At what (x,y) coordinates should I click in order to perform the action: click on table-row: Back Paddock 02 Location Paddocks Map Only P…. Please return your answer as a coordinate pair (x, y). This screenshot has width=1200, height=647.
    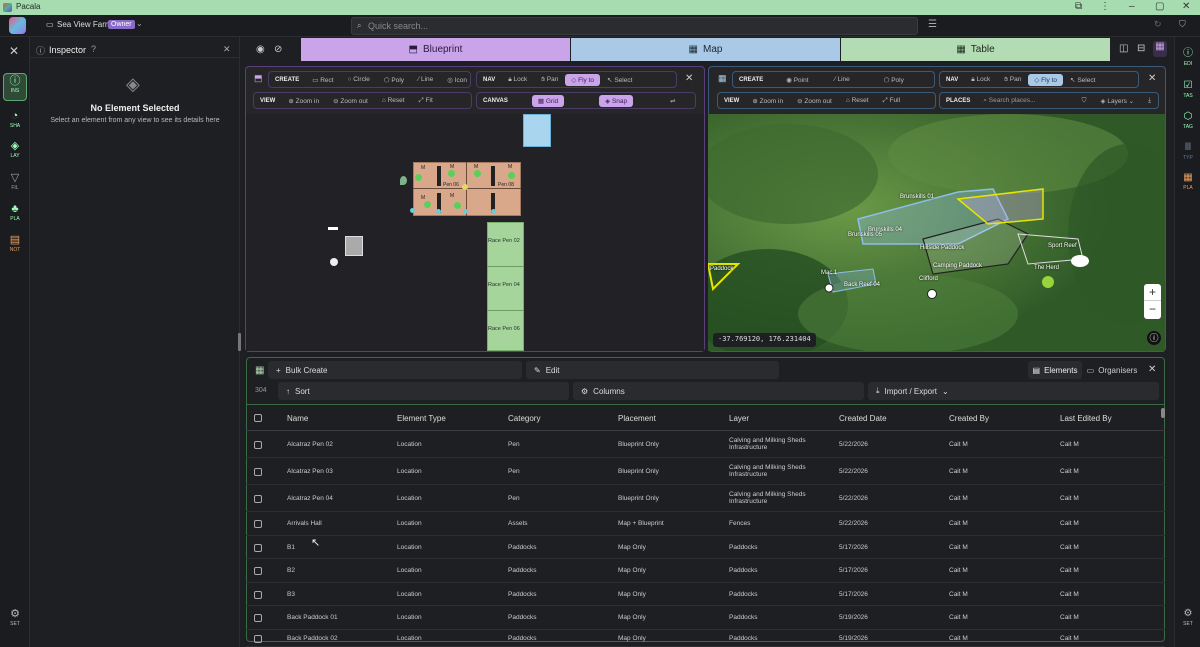
    Looking at the image, I should click on (705, 638).